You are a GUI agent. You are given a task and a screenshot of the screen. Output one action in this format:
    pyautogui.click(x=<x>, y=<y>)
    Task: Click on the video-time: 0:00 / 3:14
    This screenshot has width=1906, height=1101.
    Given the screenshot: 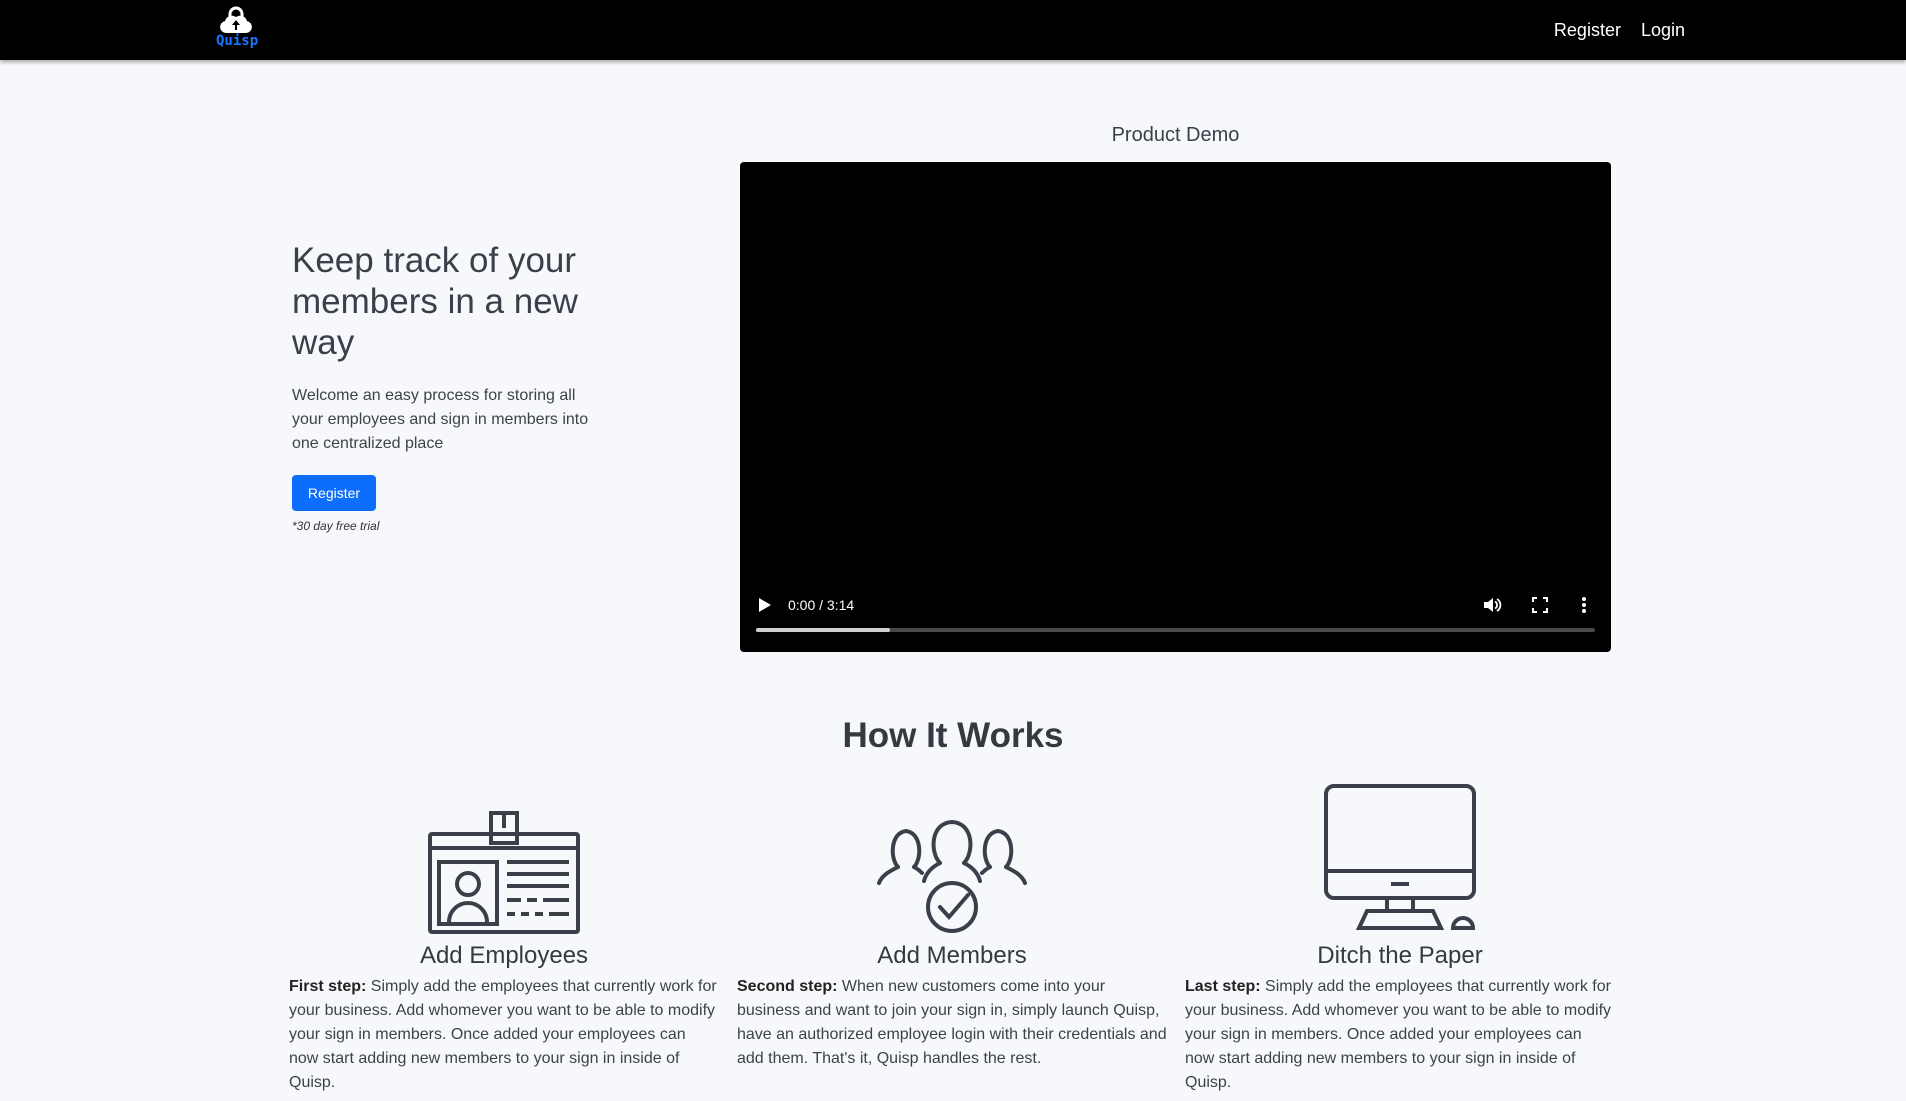 What is the action you would take?
    pyautogui.click(x=821, y=605)
    